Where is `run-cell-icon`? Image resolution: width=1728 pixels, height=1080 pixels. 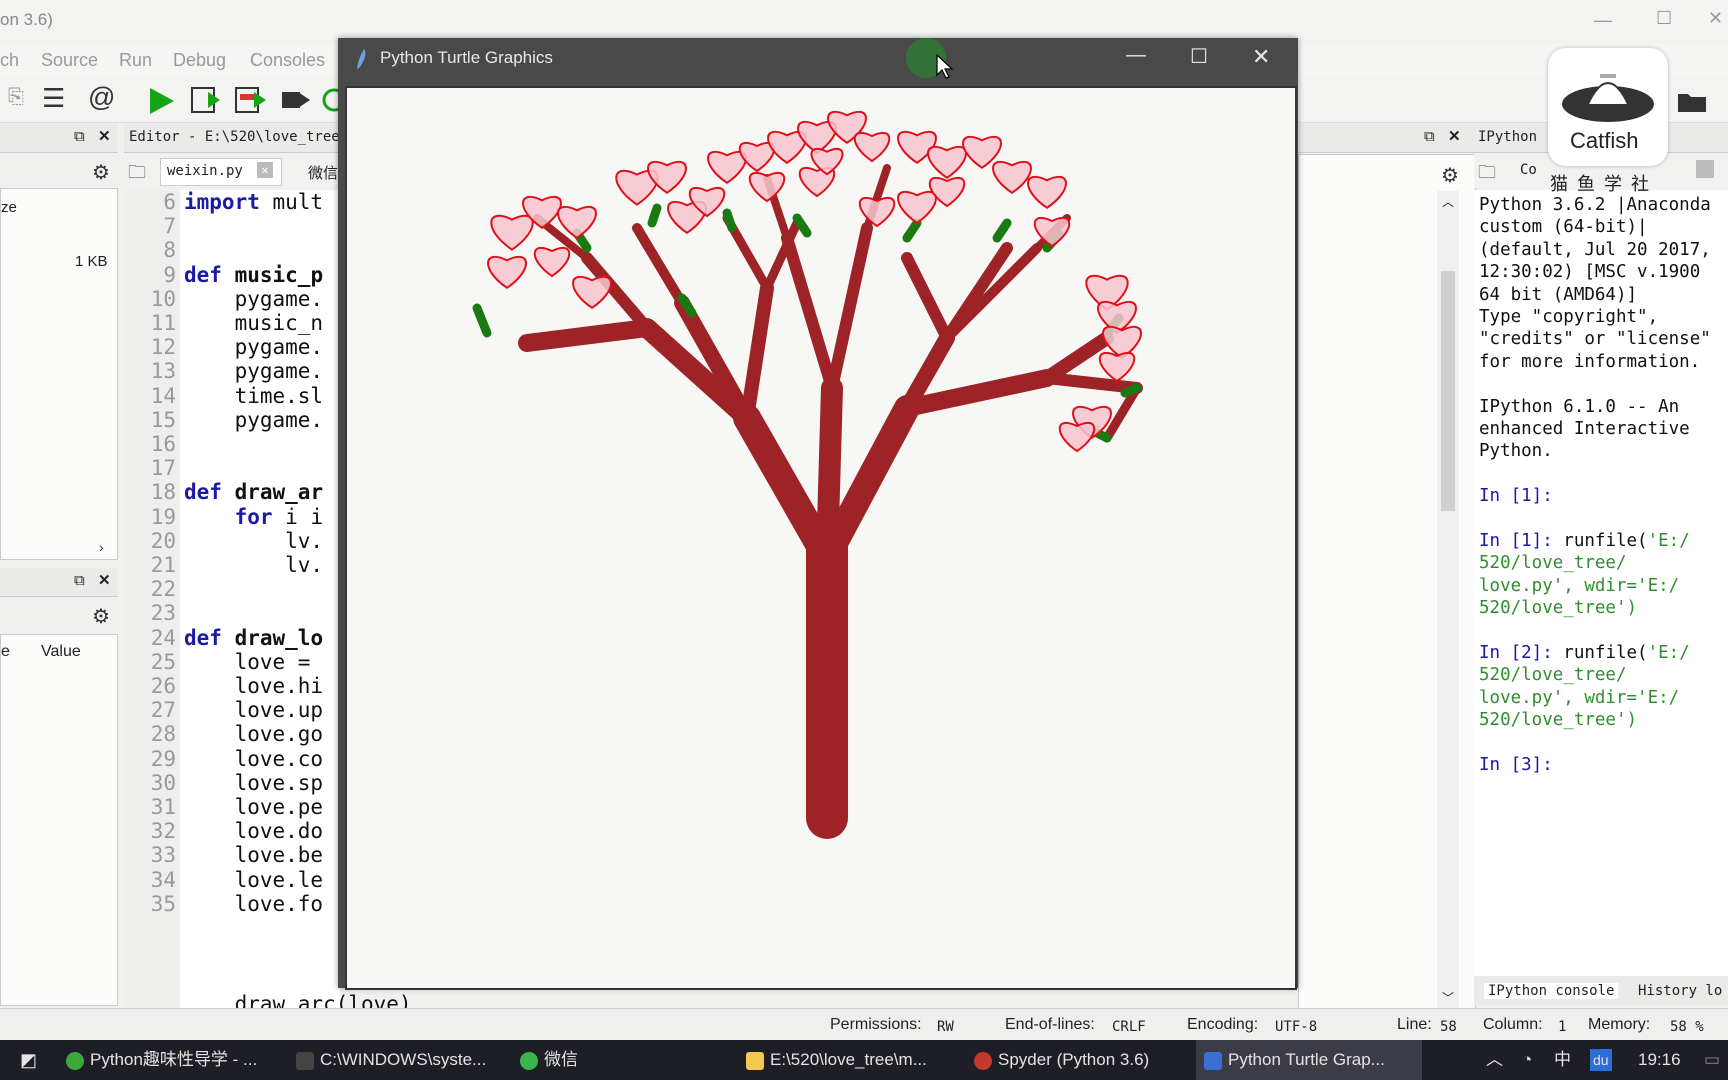
run-cell-icon is located at coordinates (251, 100).